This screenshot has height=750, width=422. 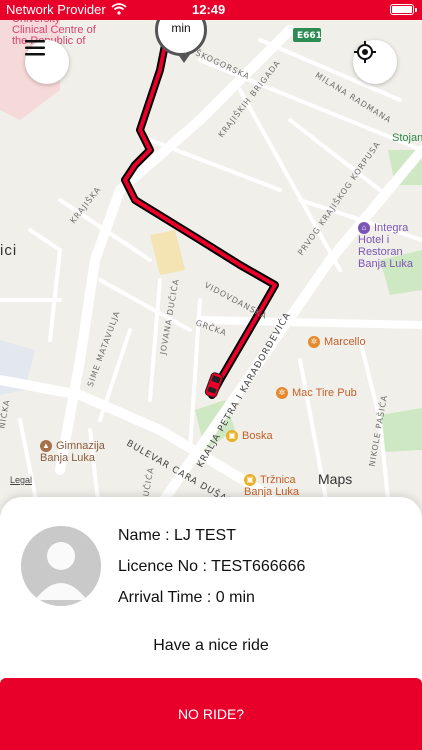 I want to click on menu-button, so click(x=47, y=62).